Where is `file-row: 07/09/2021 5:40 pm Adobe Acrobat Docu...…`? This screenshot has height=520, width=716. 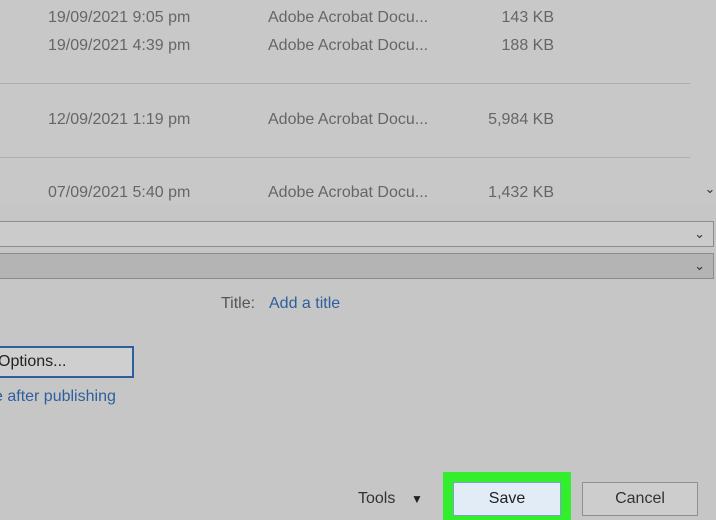 file-row: 07/09/2021 5:40 pm Adobe Acrobat Docu...… is located at coordinates (352, 193).